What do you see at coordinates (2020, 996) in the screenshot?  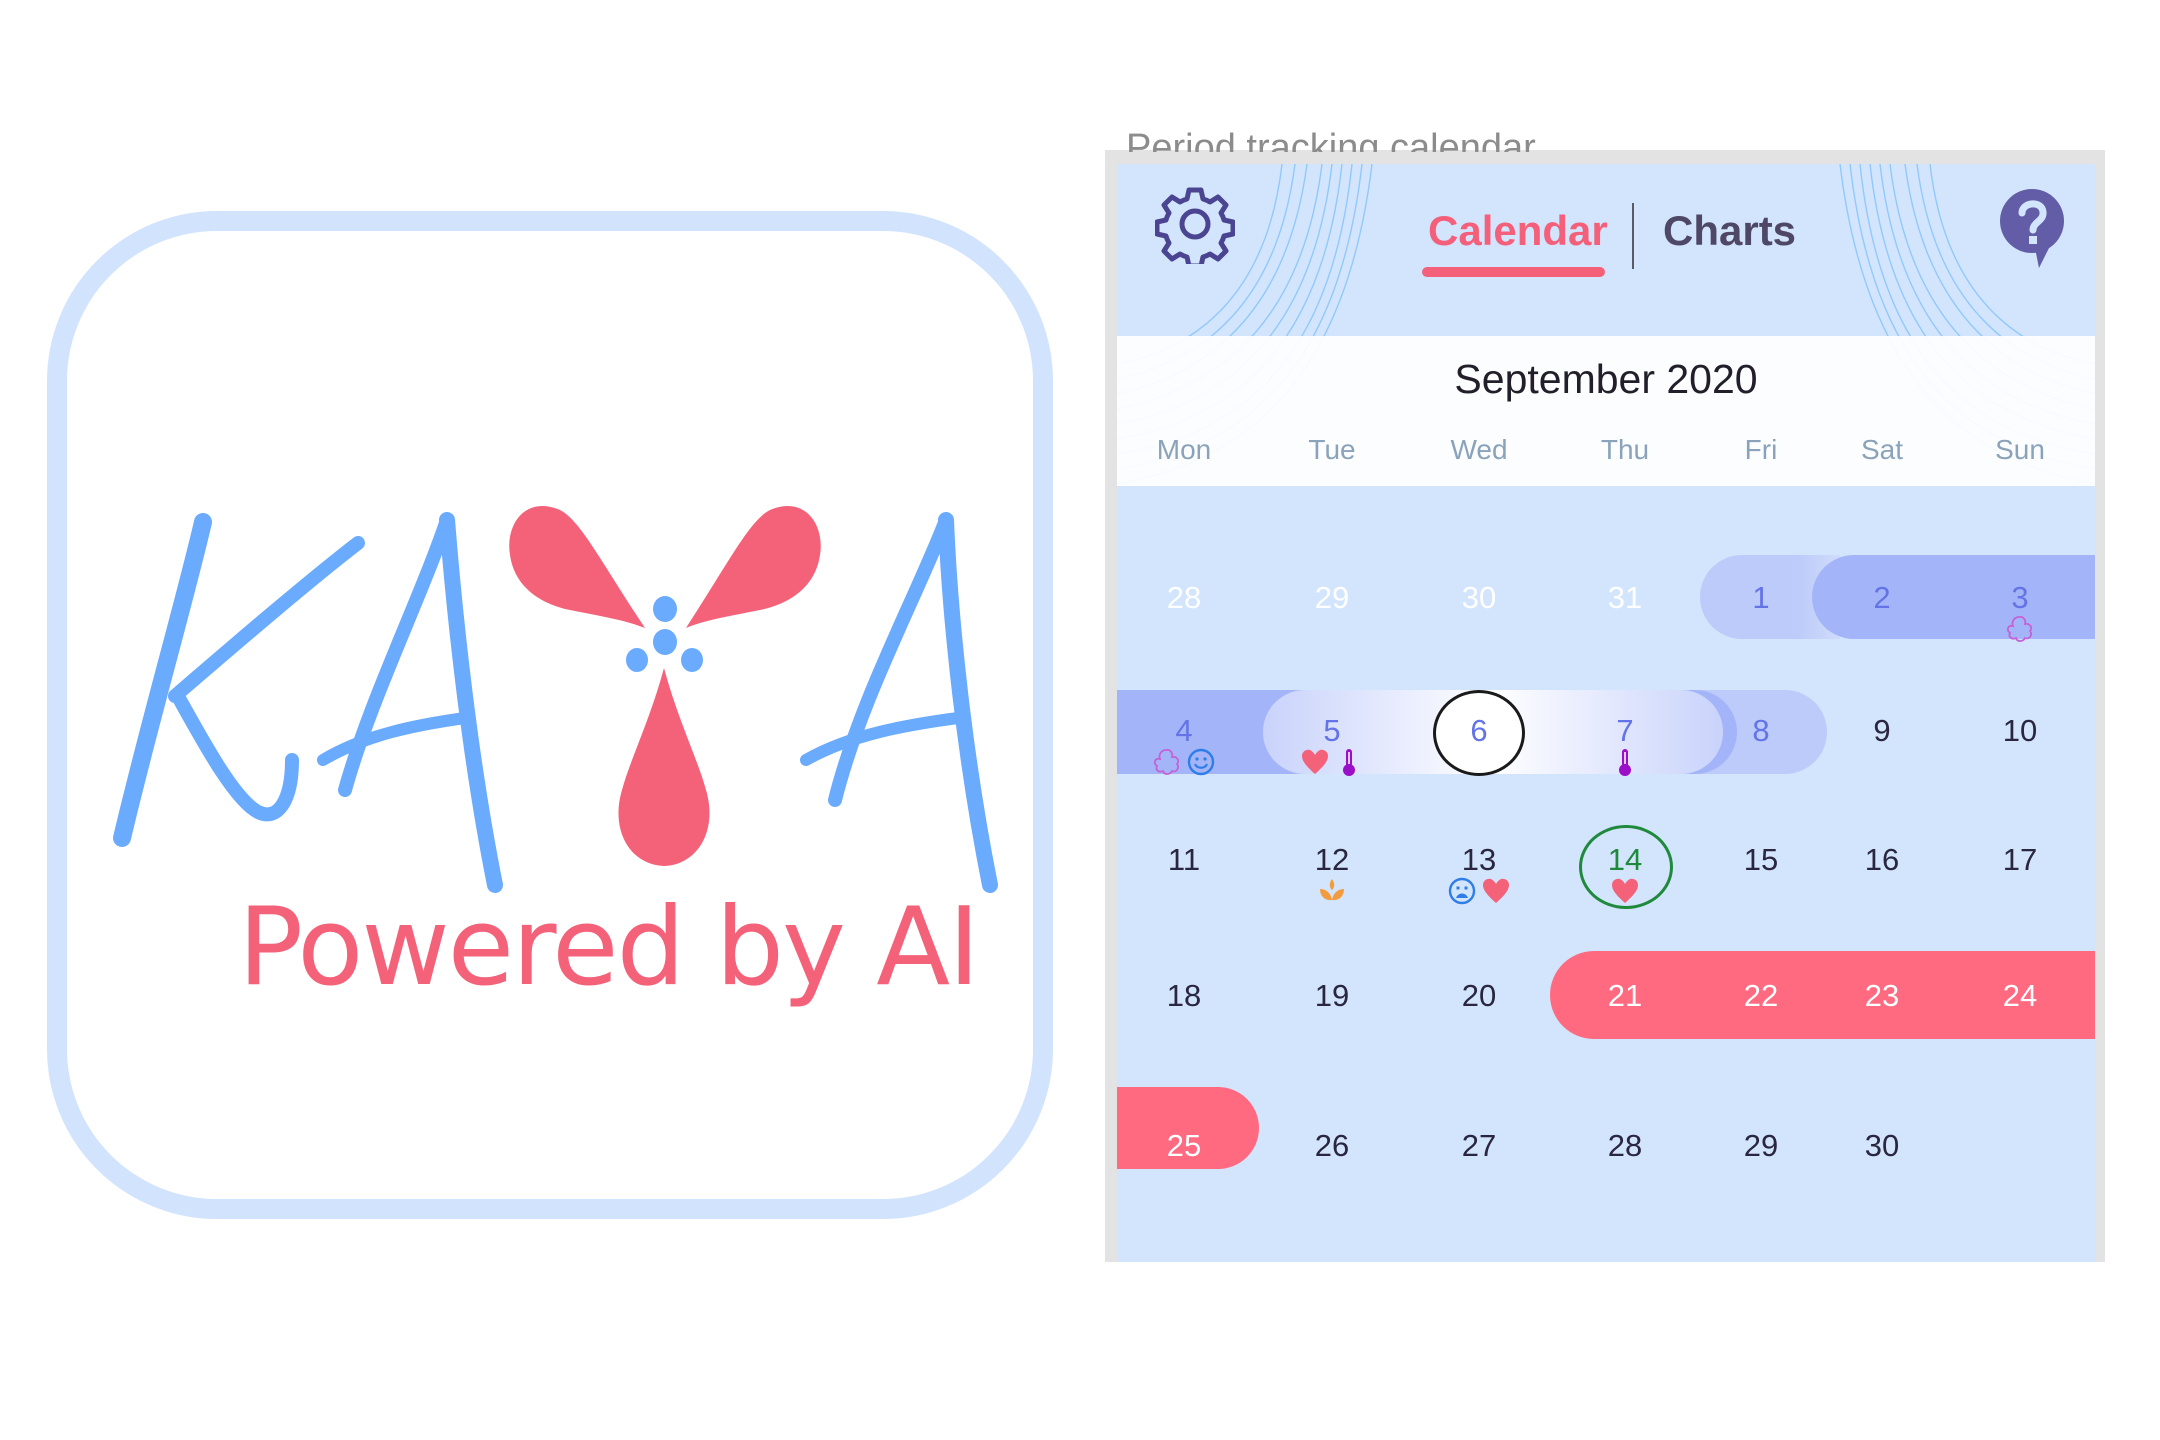 I see `calendar-day: 24` at bounding box center [2020, 996].